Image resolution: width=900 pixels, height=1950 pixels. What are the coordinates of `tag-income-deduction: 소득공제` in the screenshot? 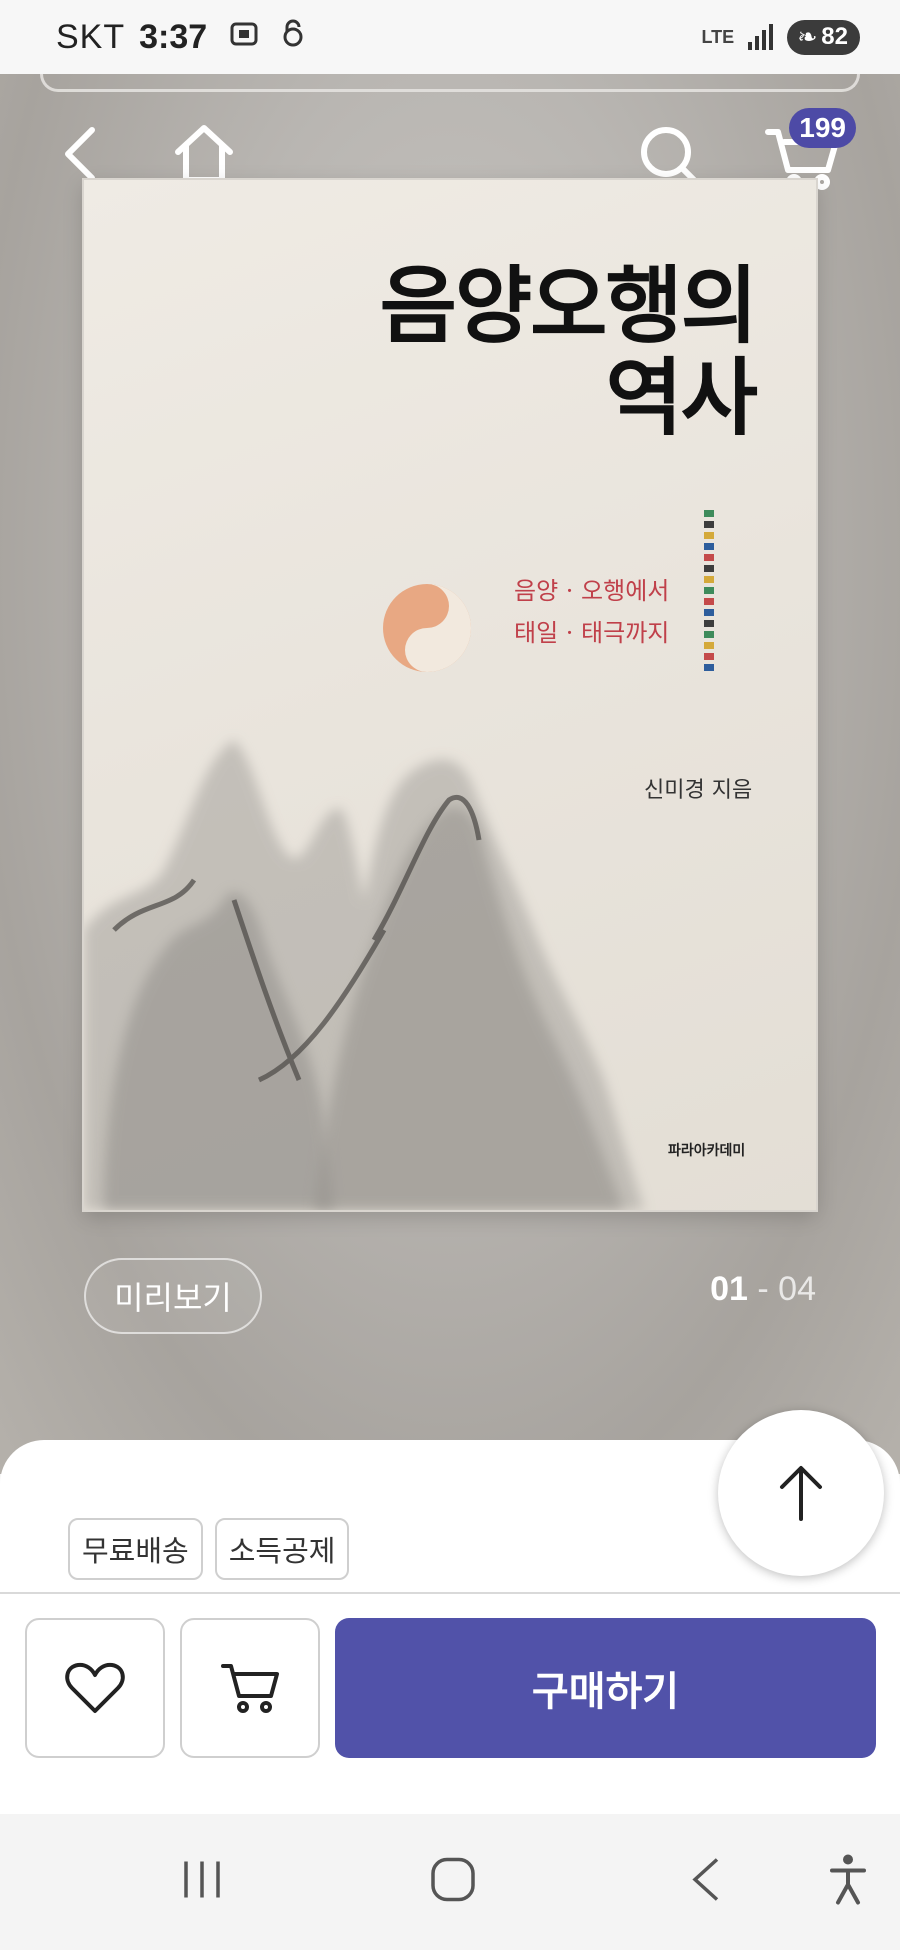 It's located at (282, 1549).